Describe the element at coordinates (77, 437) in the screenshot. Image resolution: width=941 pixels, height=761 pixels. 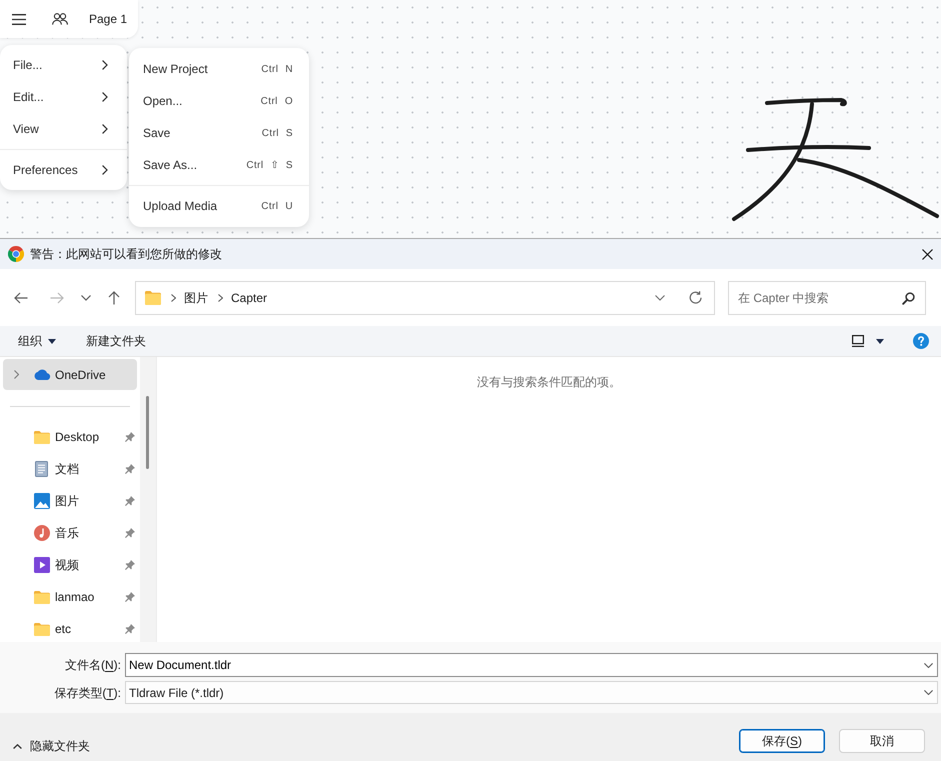
I see `nav-item-label: Desktop` at that location.